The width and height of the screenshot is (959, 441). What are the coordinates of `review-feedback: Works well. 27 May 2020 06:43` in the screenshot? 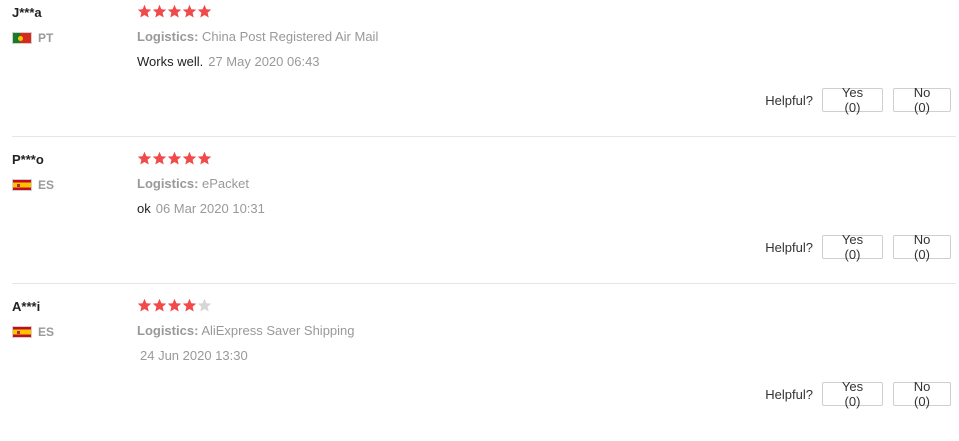 It's located at (228, 61).